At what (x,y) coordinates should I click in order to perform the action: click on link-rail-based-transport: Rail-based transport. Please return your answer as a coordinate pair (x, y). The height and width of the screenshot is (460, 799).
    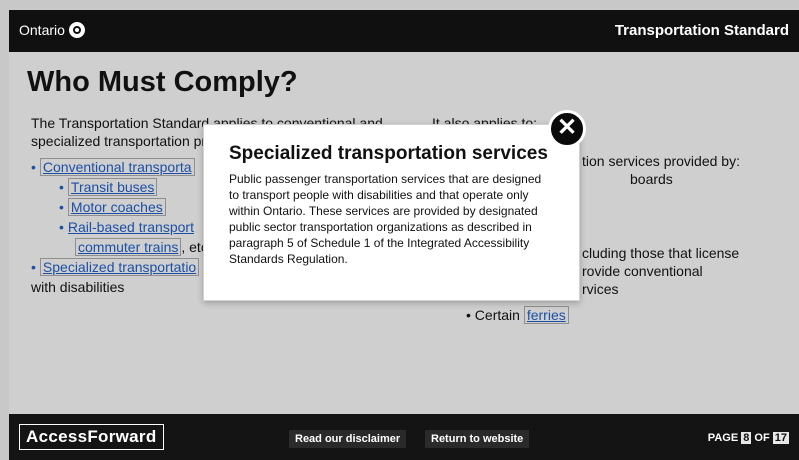
    Looking at the image, I should click on (131, 227).